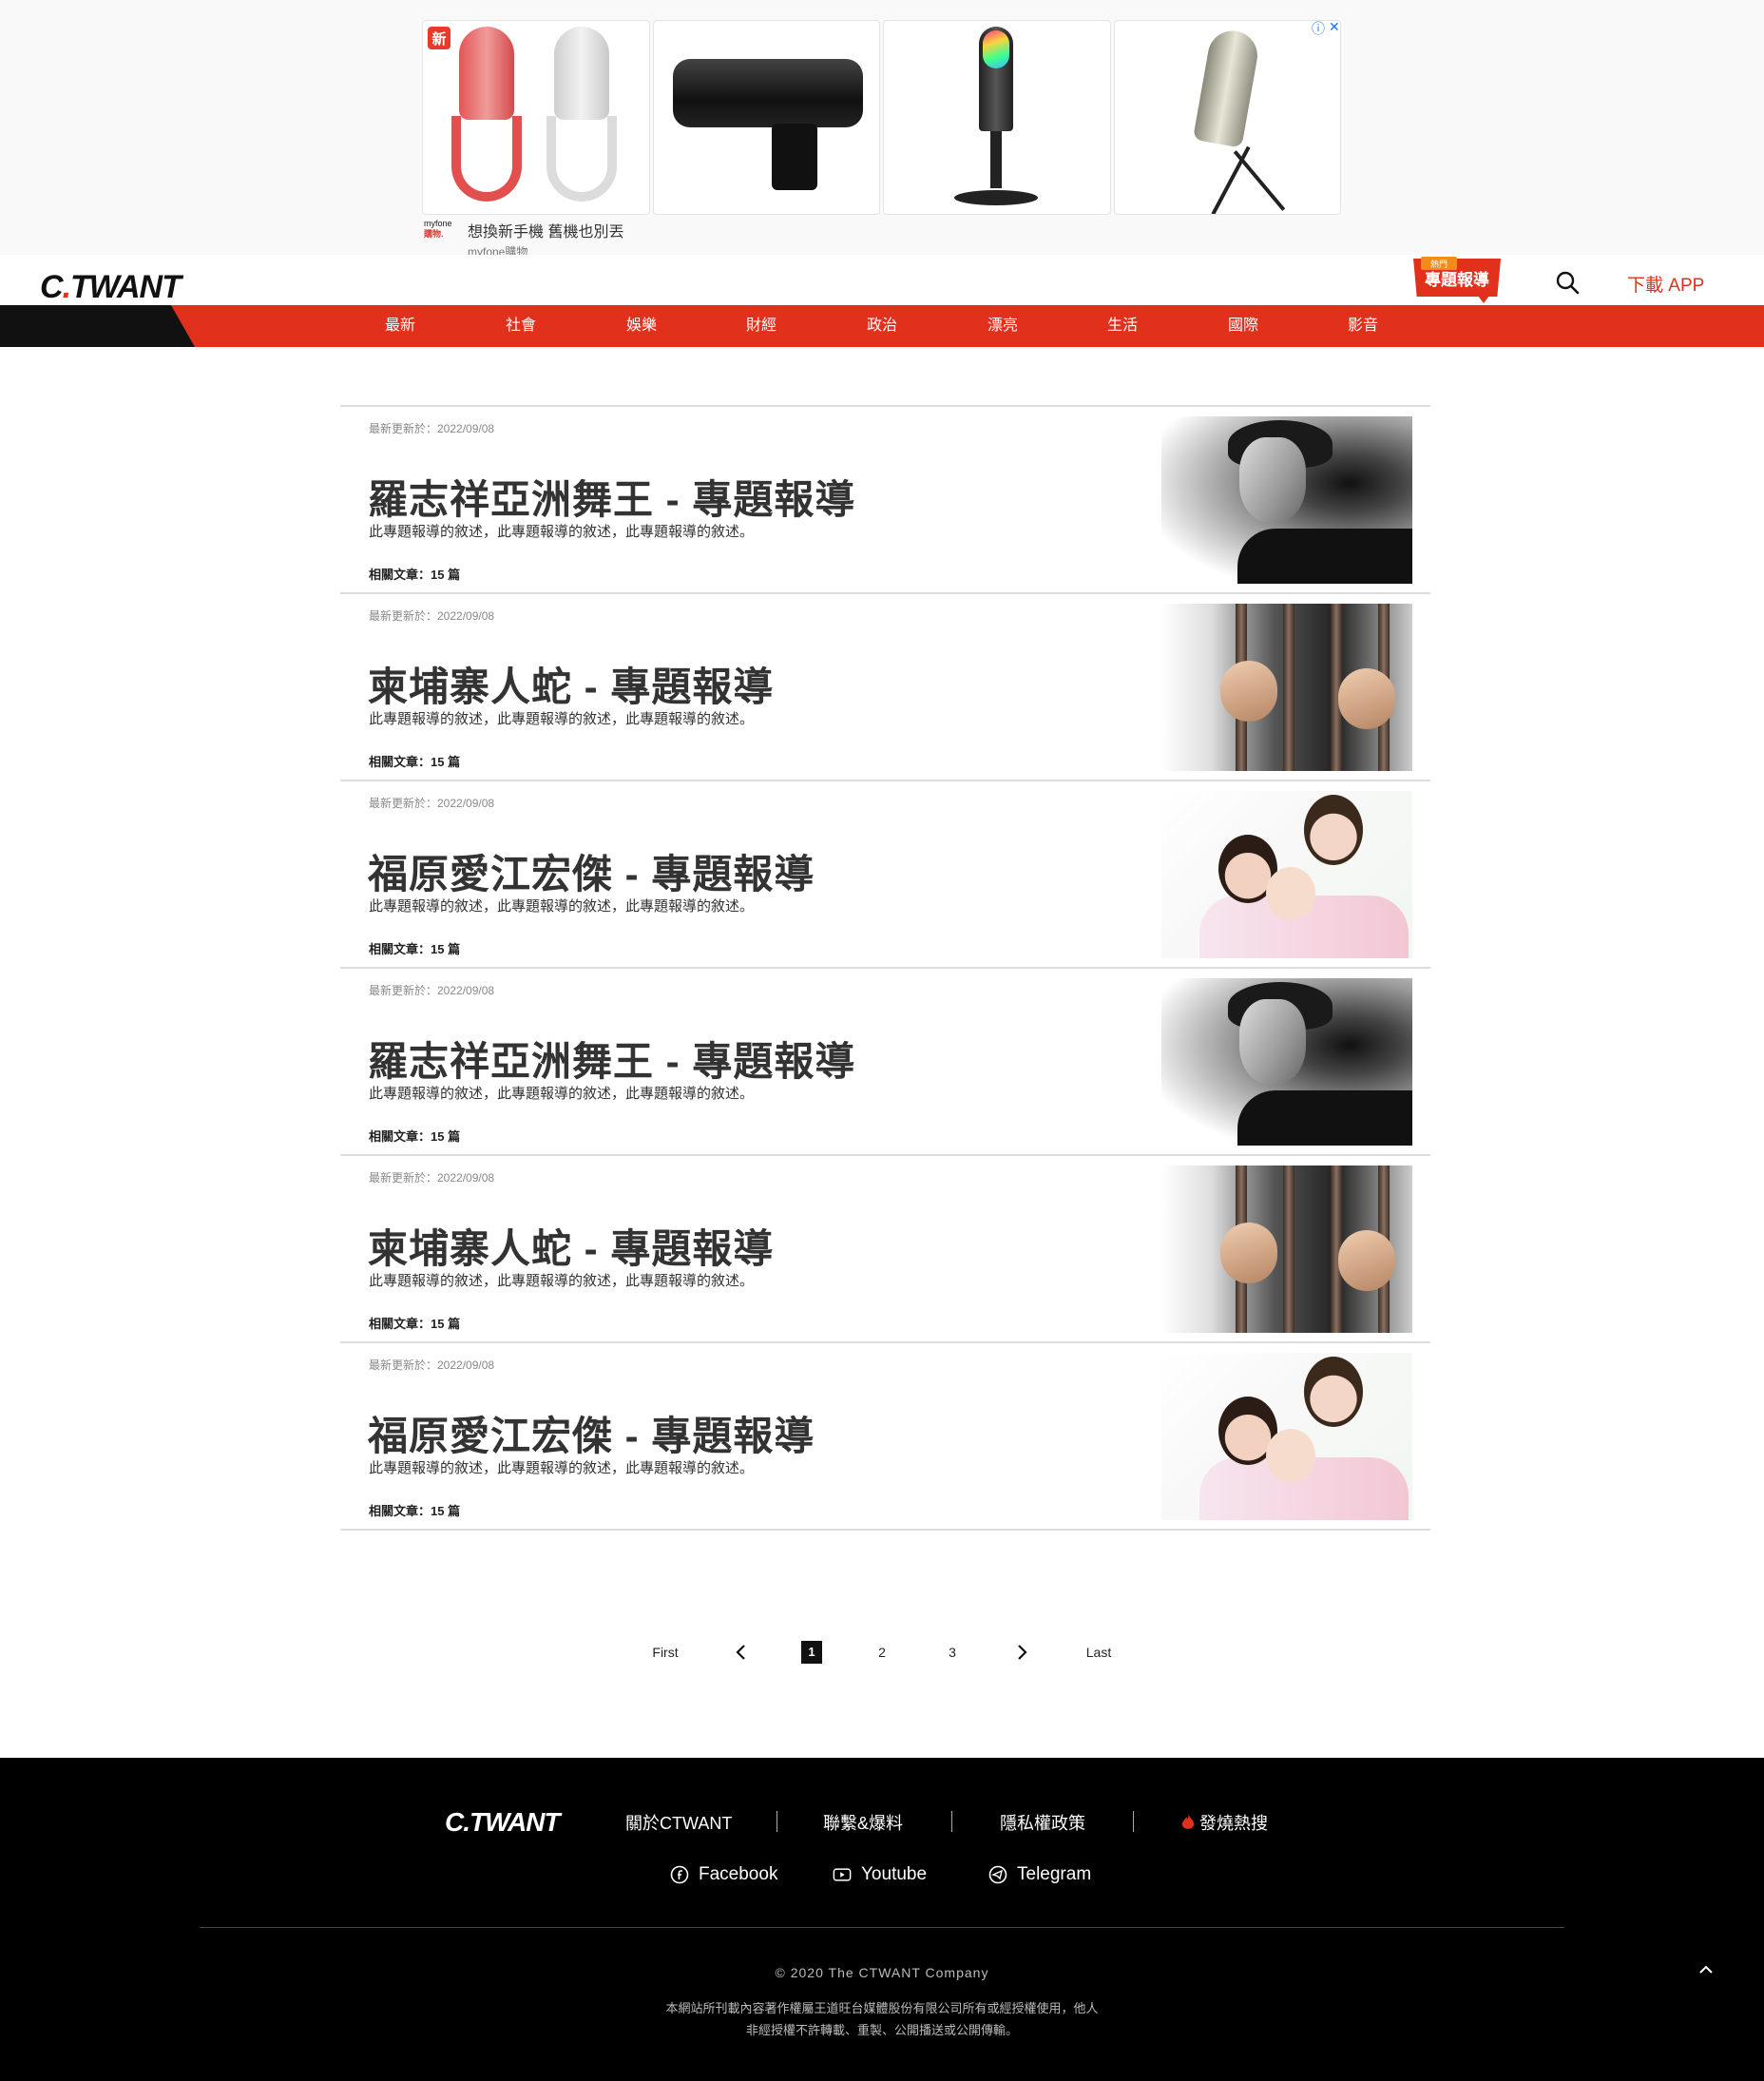  I want to click on footer-social-youtube: Youtube, so click(880, 1874).